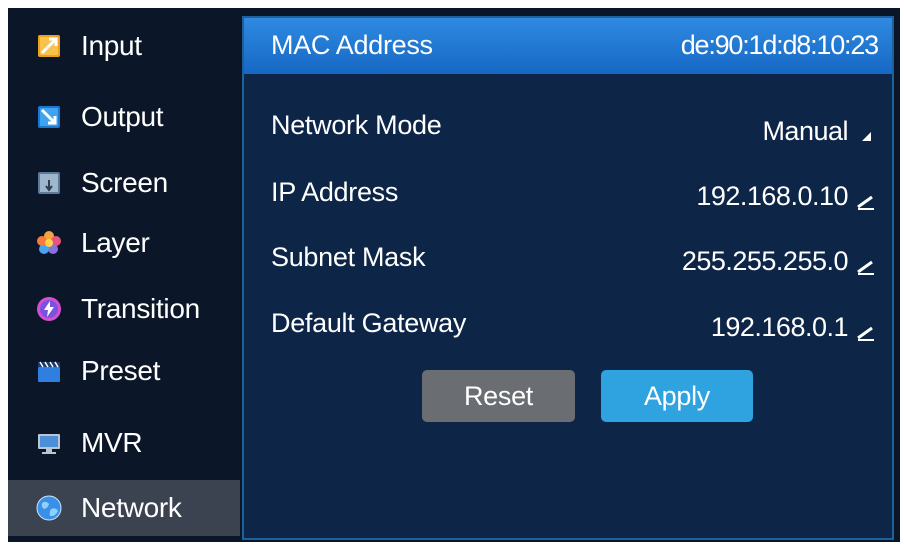  What do you see at coordinates (772, 196) in the screenshot?
I see `ip-address-value: 192.168.0.10` at bounding box center [772, 196].